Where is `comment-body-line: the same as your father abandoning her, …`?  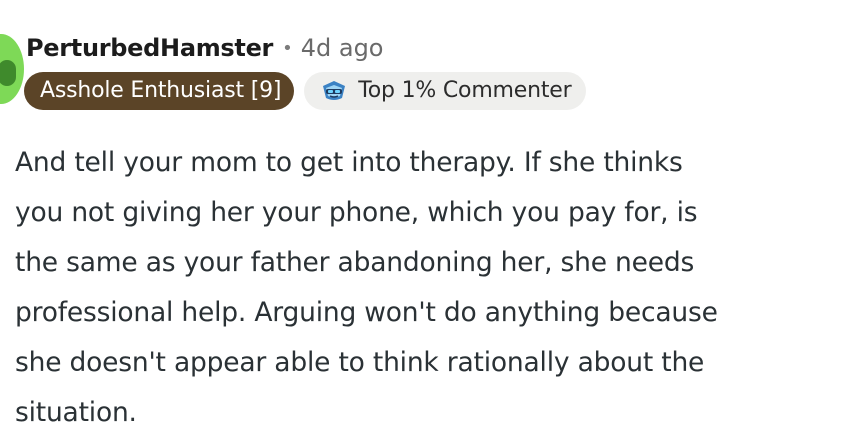
comment-body-line: the same as your father abandoning her, … is located at coordinates (355, 262).